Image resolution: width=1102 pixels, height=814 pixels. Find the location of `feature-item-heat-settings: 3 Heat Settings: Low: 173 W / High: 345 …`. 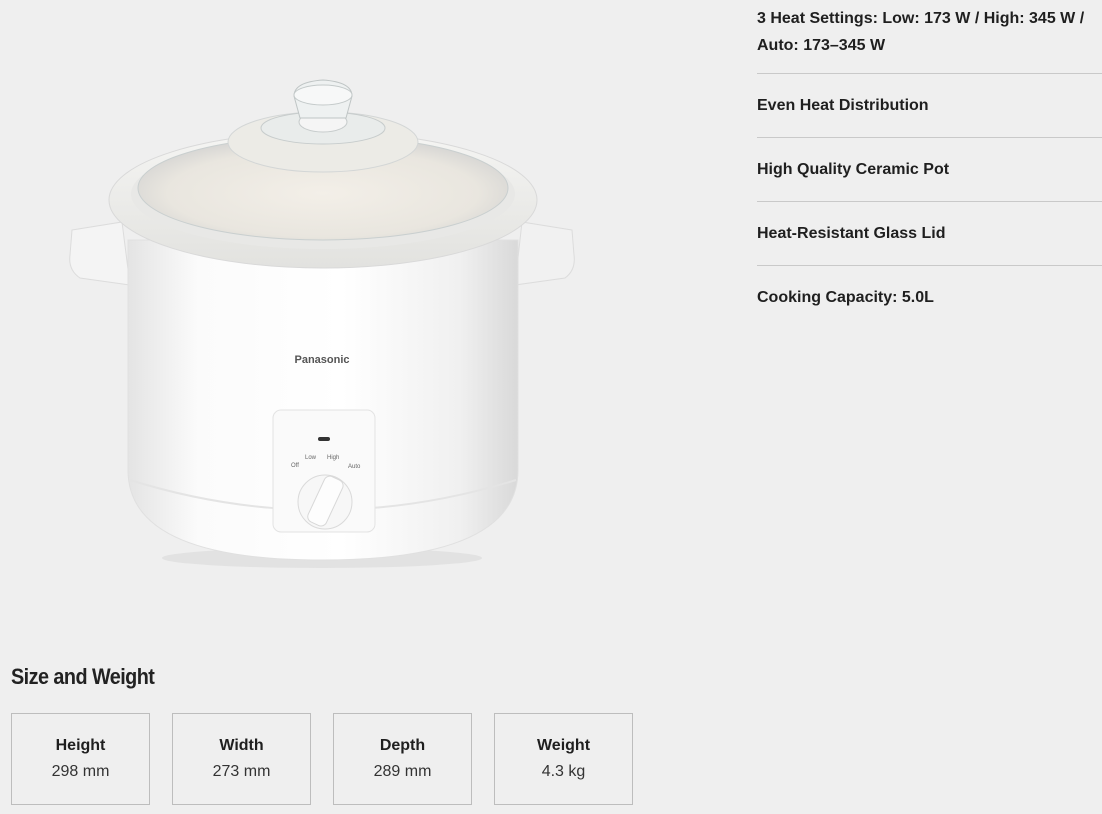

feature-item-heat-settings: 3 Heat Settings: Low: 173 W / High: 345 … is located at coordinates (929, 37).